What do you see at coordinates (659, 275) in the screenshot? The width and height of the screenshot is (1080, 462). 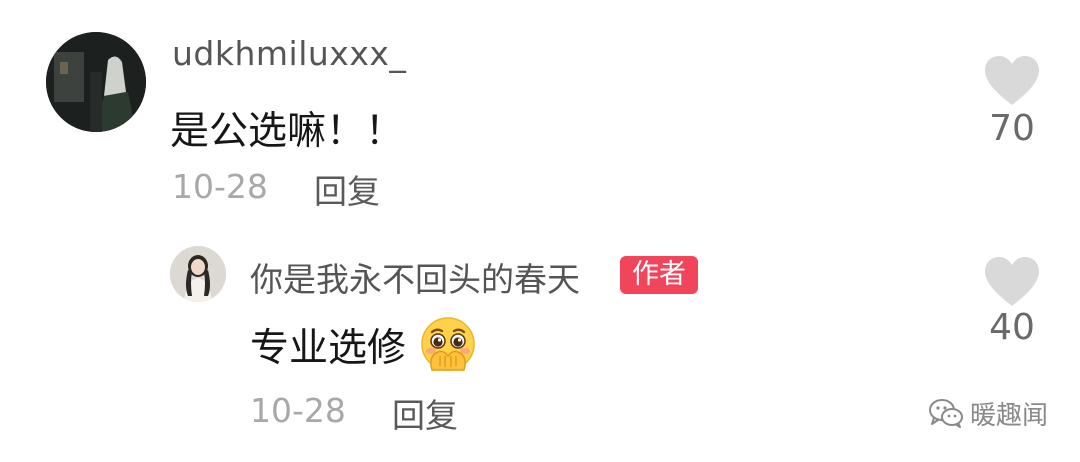 I see `author-badge: 作者` at bounding box center [659, 275].